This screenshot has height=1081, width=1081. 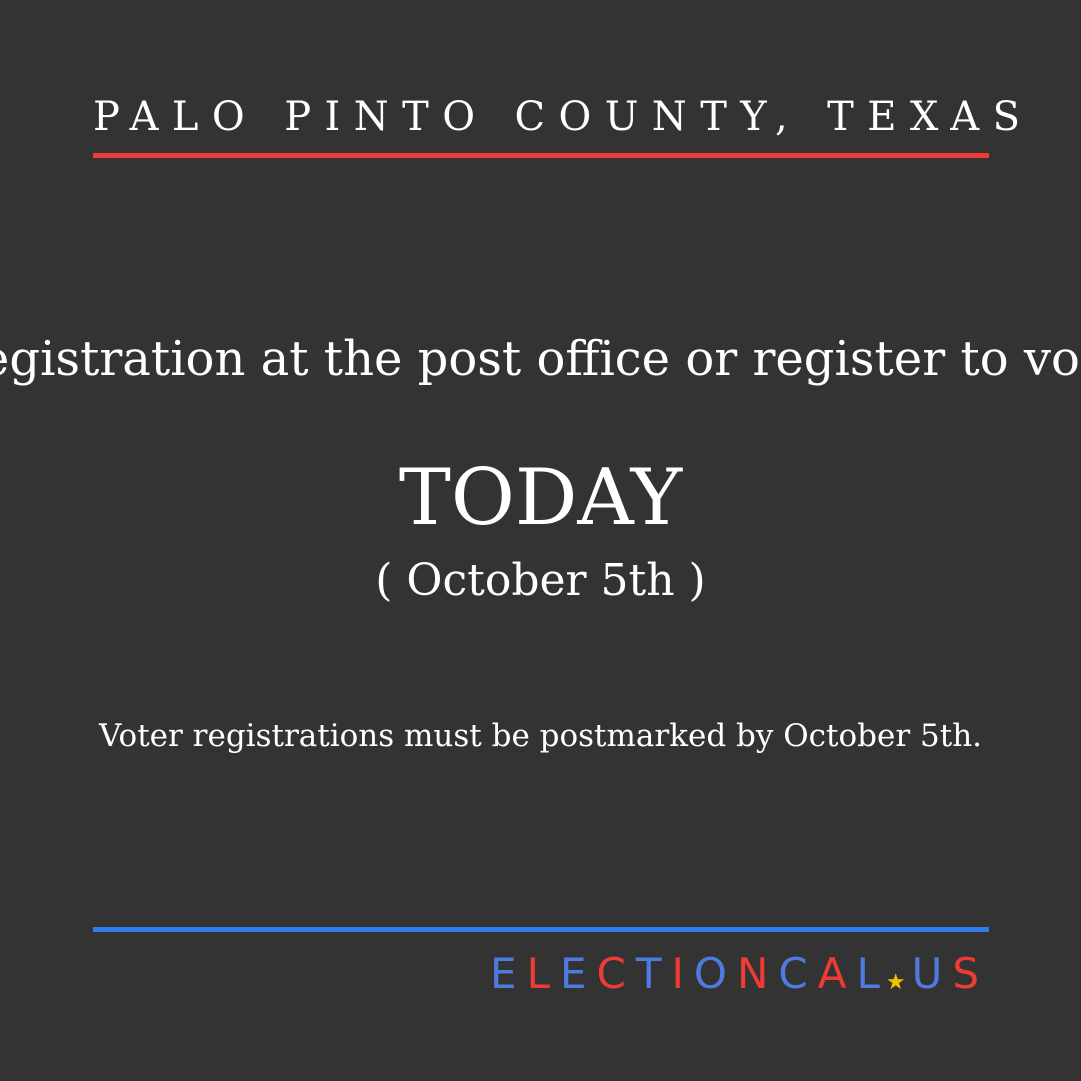 What do you see at coordinates (541, 929) in the screenshot?
I see `footer-rule` at bounding box center [541, 929].